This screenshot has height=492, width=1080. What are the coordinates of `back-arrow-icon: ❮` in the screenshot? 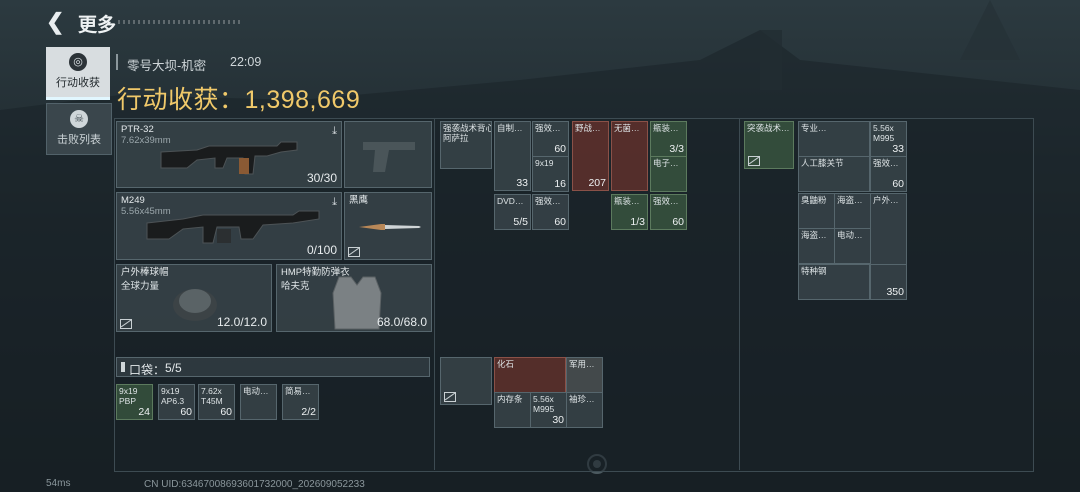 It's located at (58, 22).